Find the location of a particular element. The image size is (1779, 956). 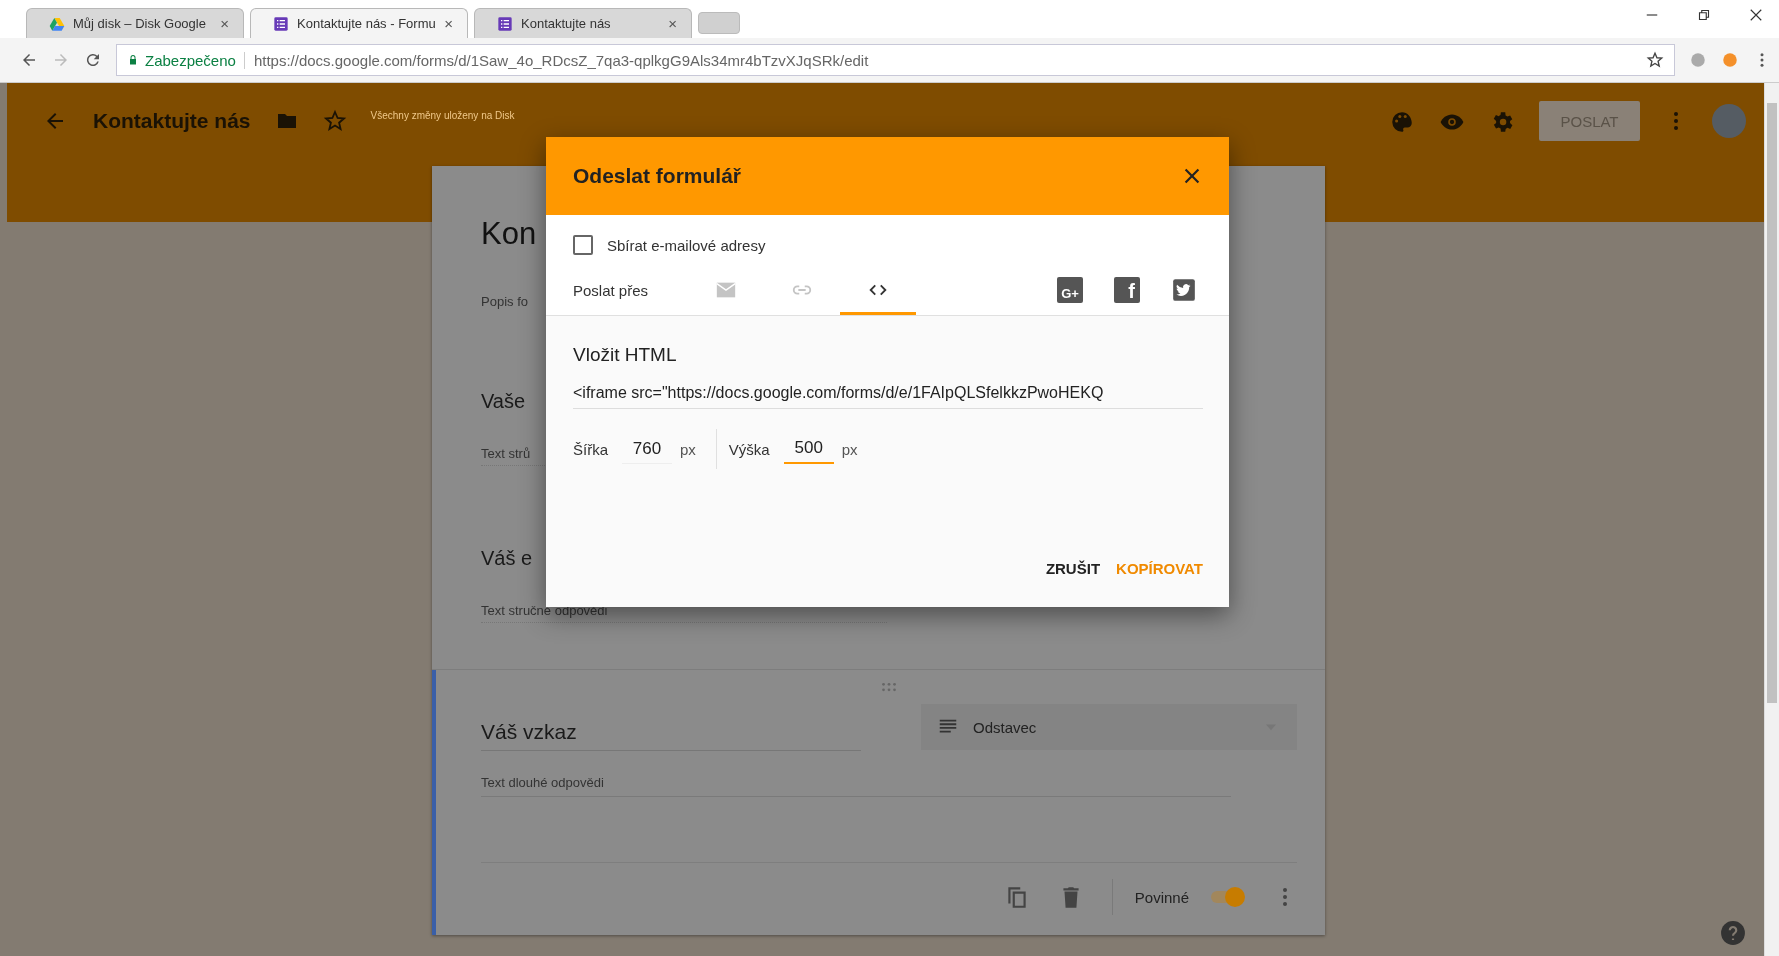

url-text: https://docs.google.com/forms/d/1Saw_4o_RDcsZ_7qa3-qplkgG9Als34mr4bTzvXJqSRk/edit is located at coordinates (561, 60).